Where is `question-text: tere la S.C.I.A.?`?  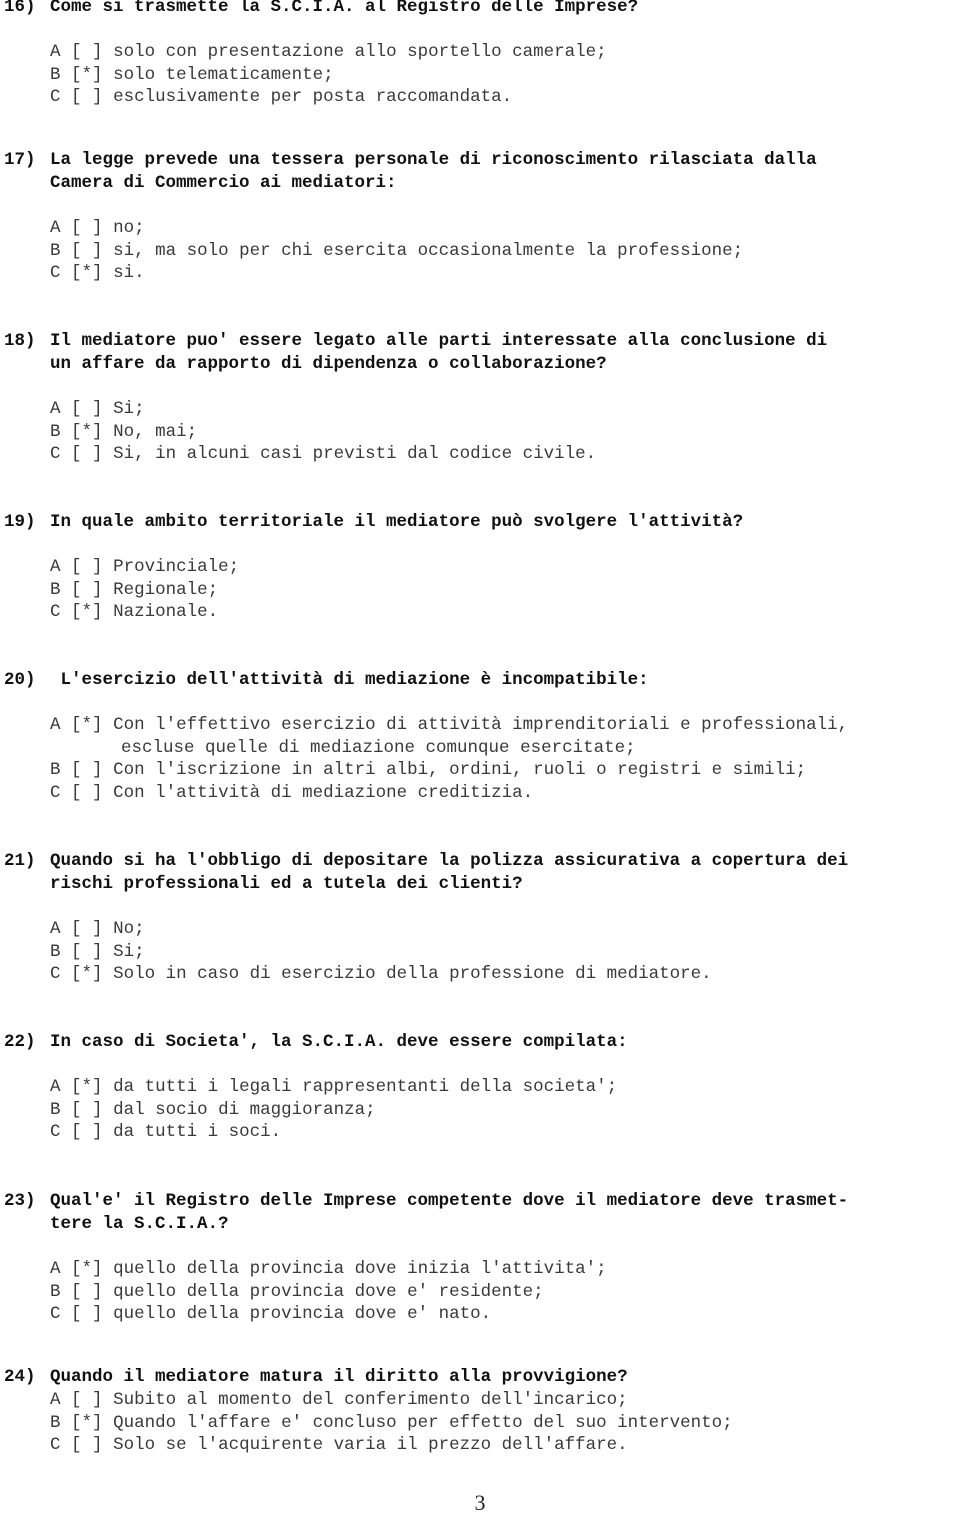 question-text: tere la S.C.I.A.? is located at coordinates (480, 1224).